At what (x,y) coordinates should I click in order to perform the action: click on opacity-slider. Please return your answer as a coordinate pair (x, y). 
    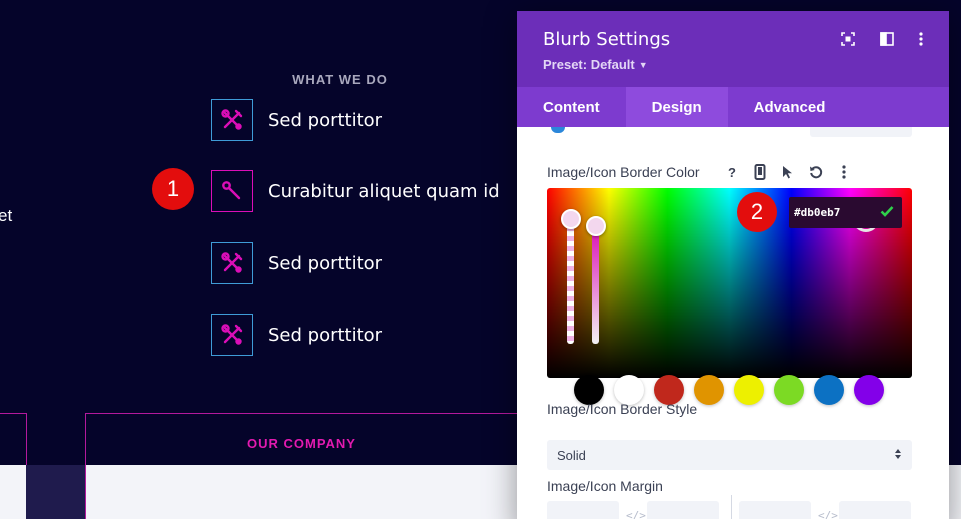
    Looking at the image, I should click on (570, 285).